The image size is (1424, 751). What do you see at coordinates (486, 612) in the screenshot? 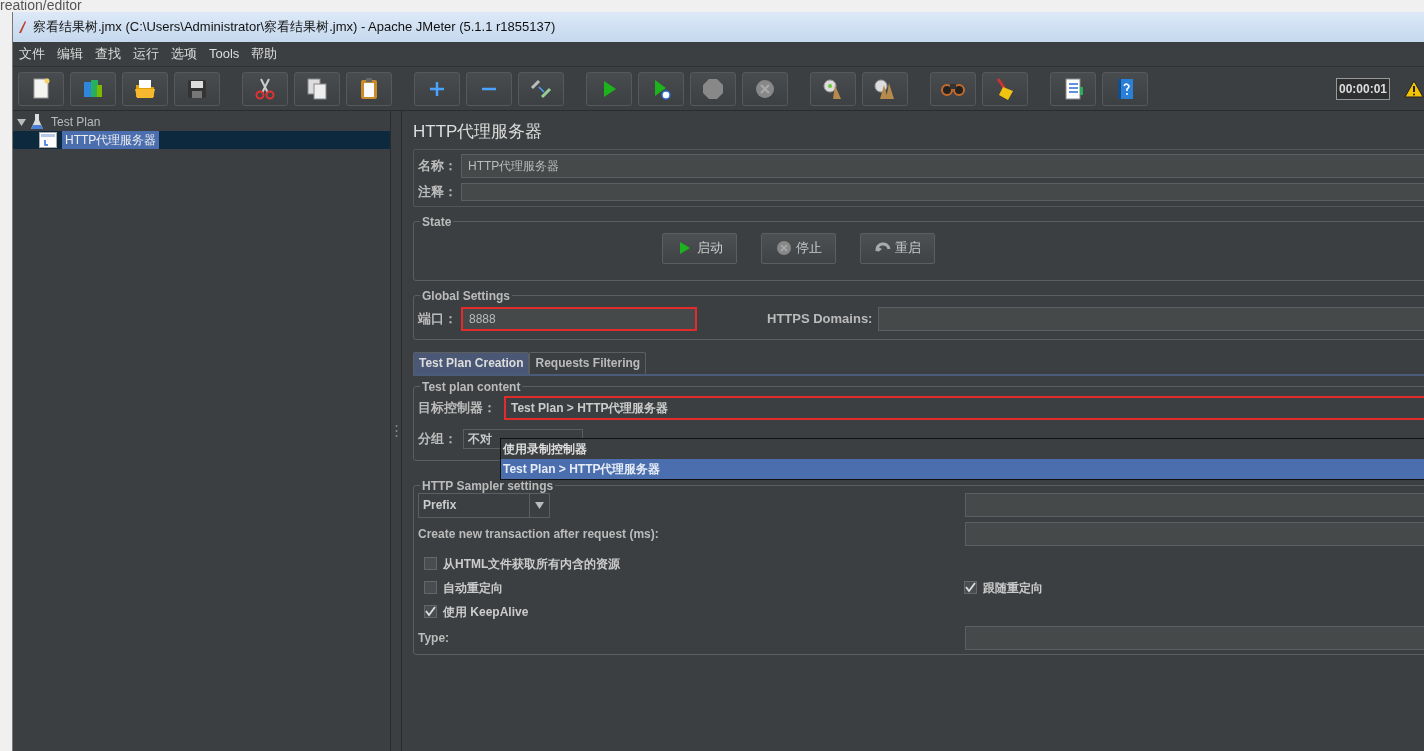
I see `checkbox-label: 使用 KeepAlive` at bounding box center [486, 612].